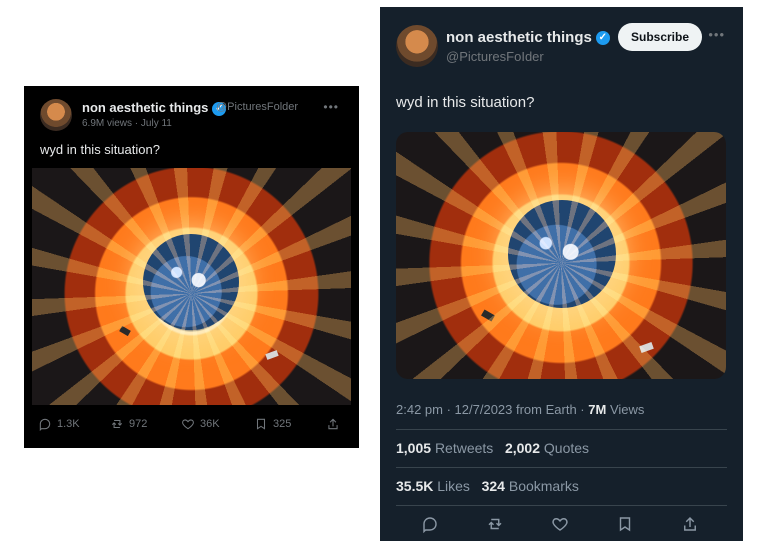 The image size is (763, 551). I want to click on engagement-stats-1: 1,005 Retweets 2,002 Quotes, so click(492, 448).